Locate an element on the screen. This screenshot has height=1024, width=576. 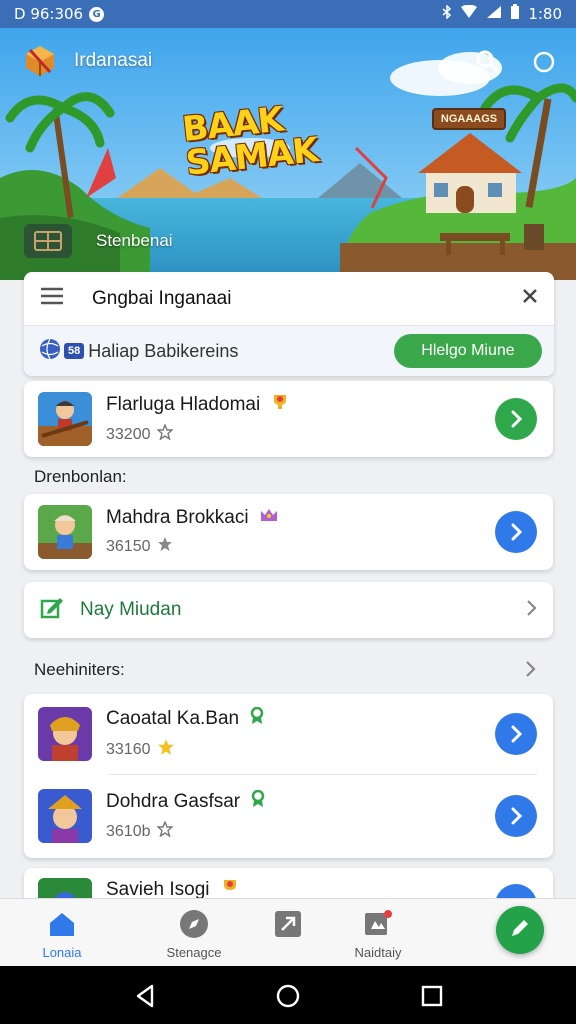
section-label-2: Neehiniters: is located at coordinates (79, 669).